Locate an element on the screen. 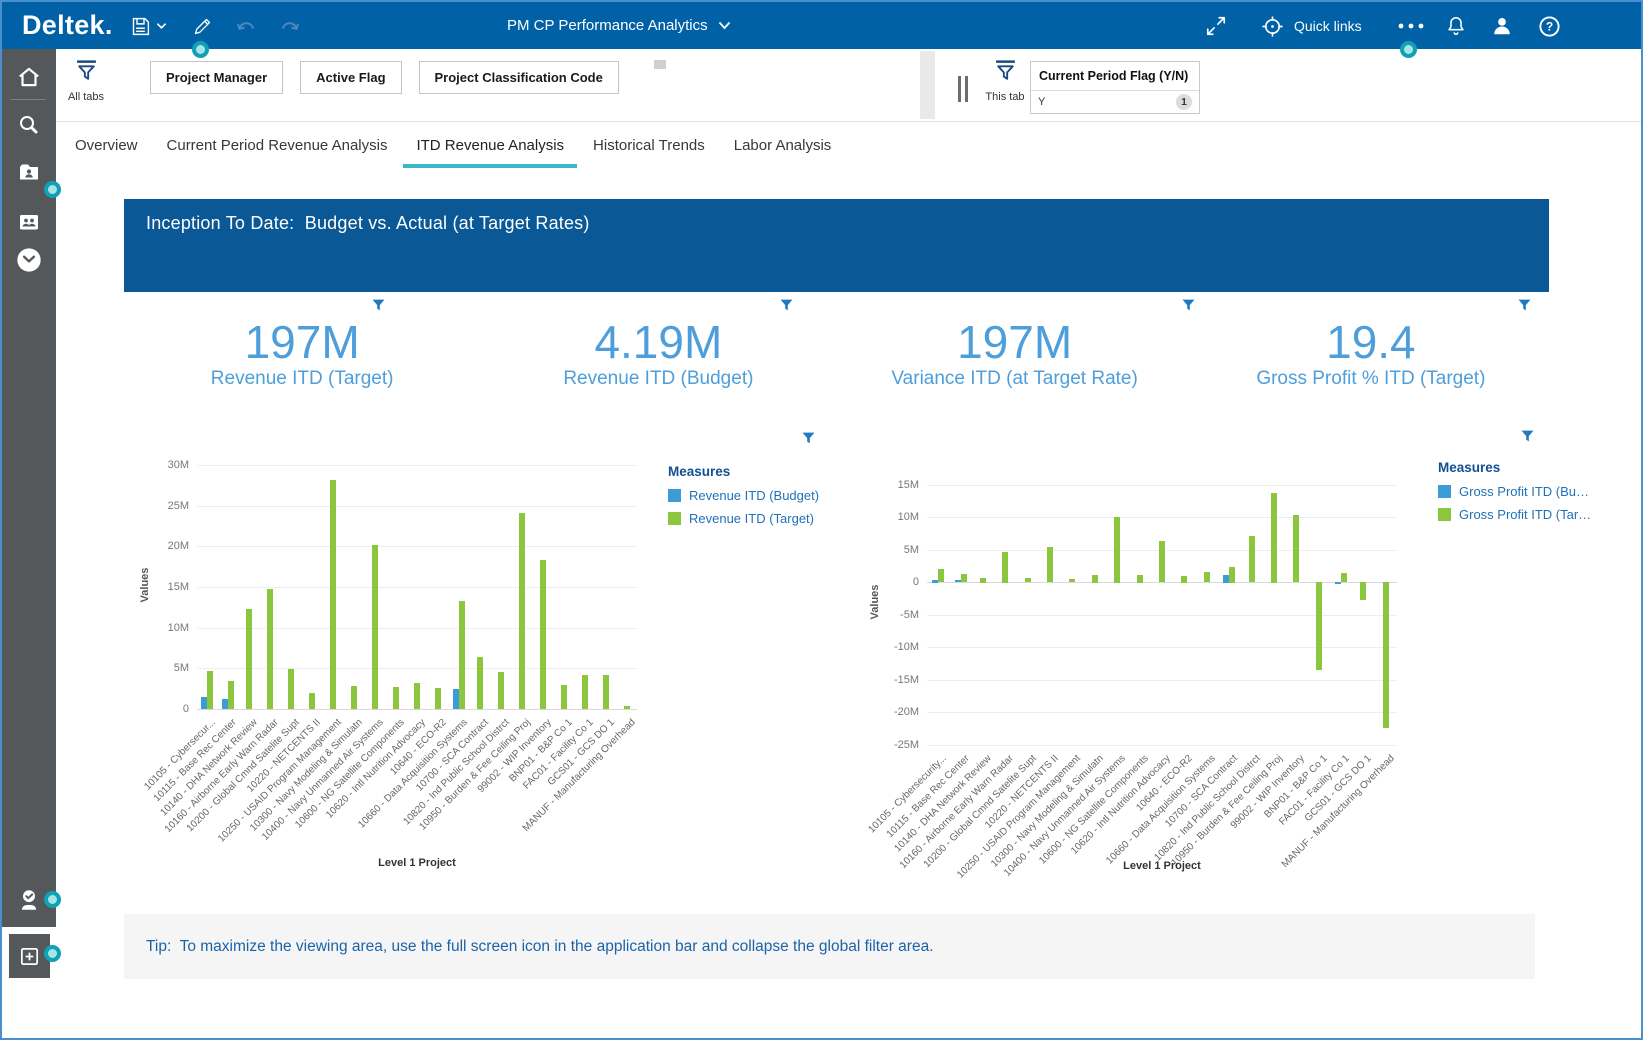 This screenshot has height=1040, width=1643. scrollbar-thumb is located at coordinates (660, 64).